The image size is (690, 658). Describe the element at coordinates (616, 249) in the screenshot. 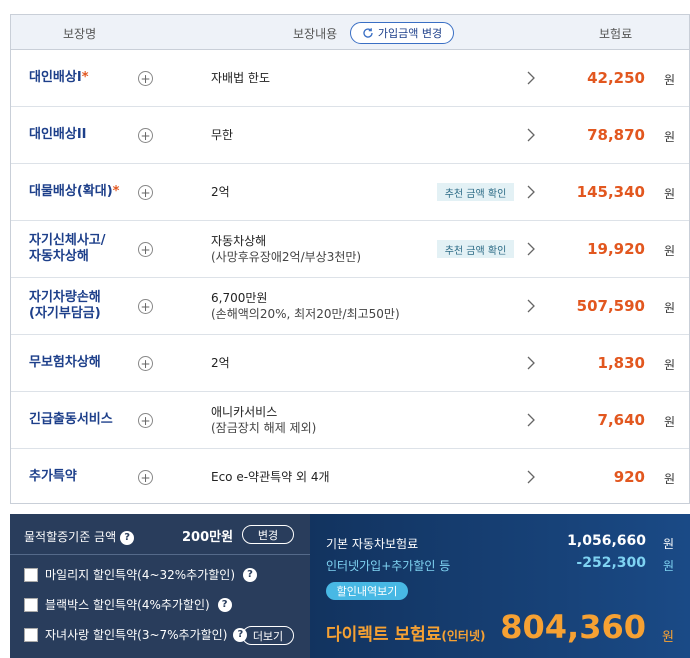

I see `premium-value: 19,920` at that location.